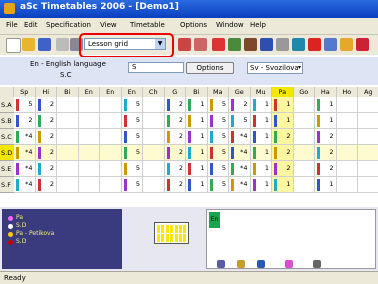  Describe the element at coordinates (171, 233) in the screenshot. I see `mini-timetable` at that location.